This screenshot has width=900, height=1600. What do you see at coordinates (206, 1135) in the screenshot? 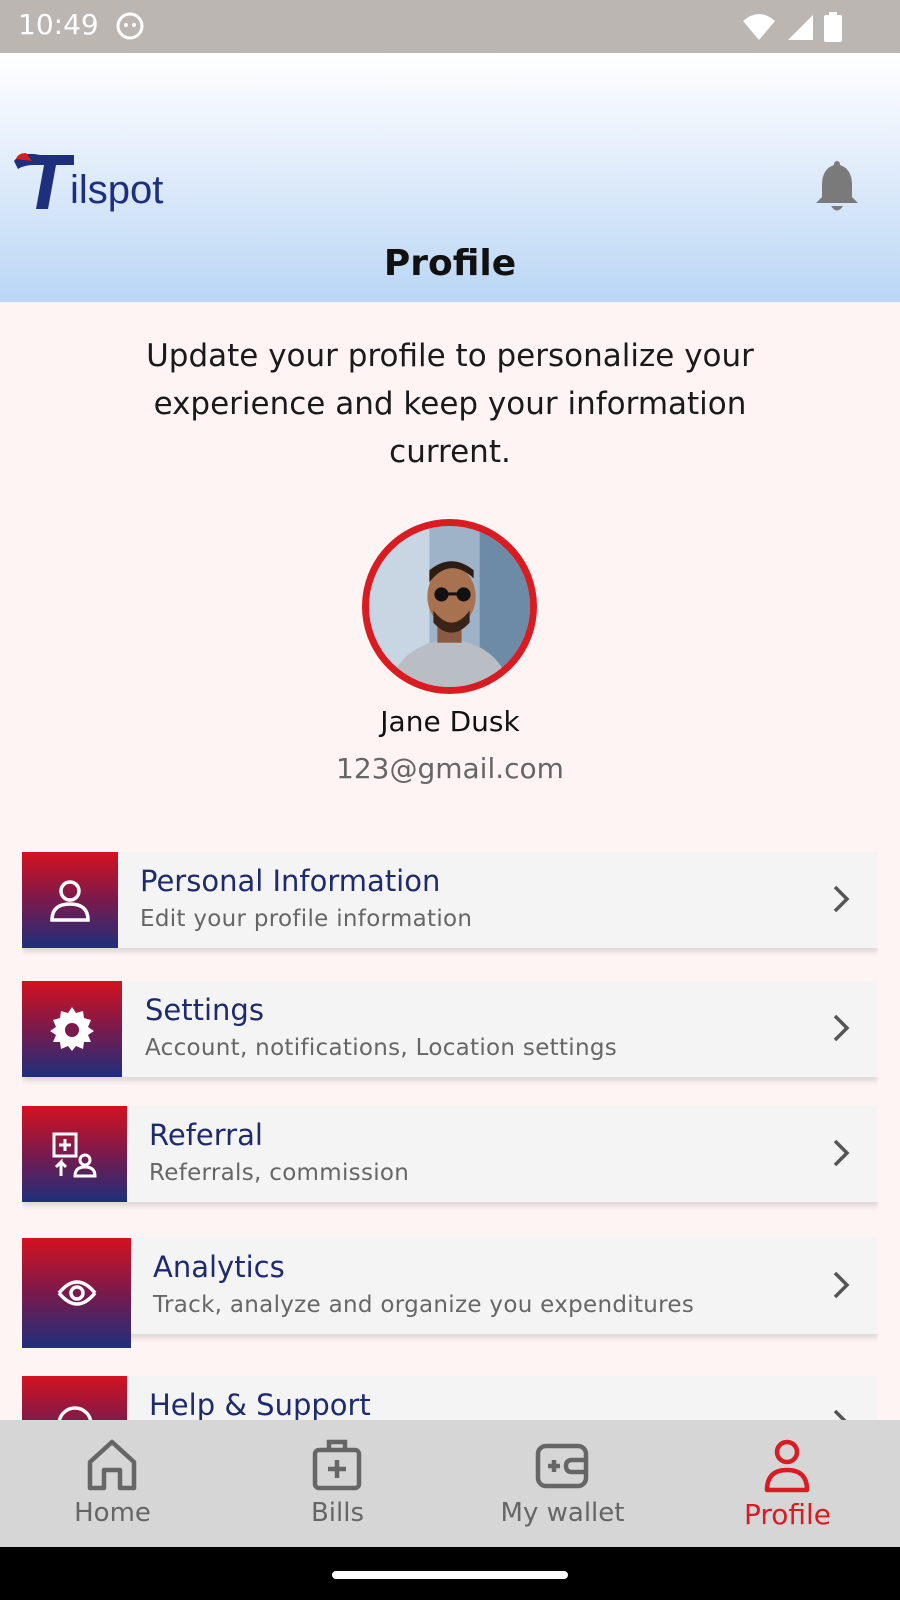
I see `menu-item-title: Referral` at bounding box center [206, 1135].